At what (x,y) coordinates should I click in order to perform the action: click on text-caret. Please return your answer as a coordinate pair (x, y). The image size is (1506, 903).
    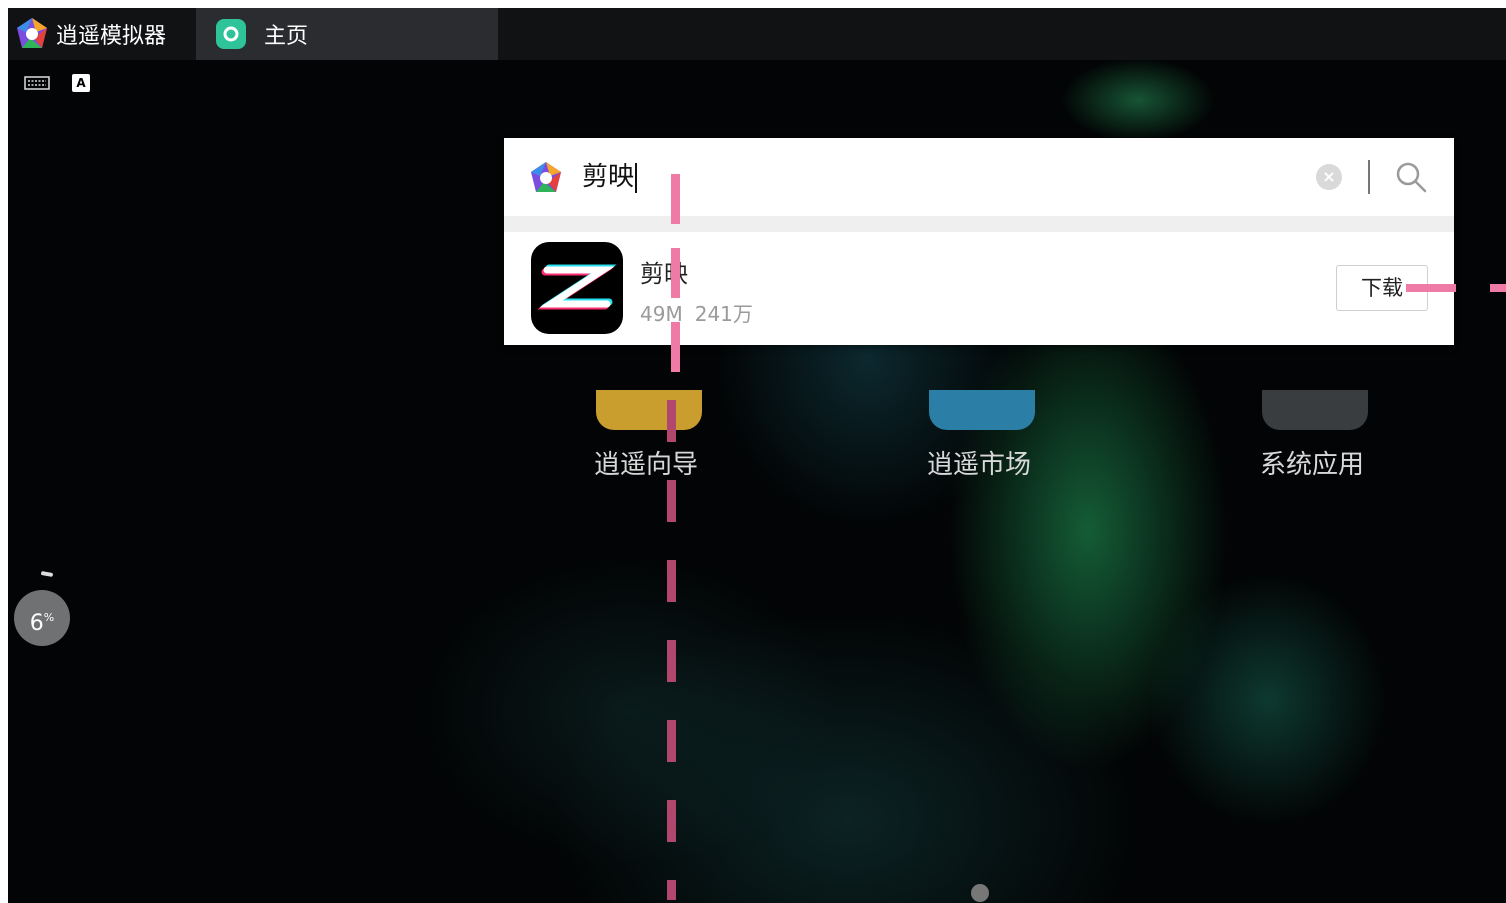
    Looking at the image, I should click on (636, 177).